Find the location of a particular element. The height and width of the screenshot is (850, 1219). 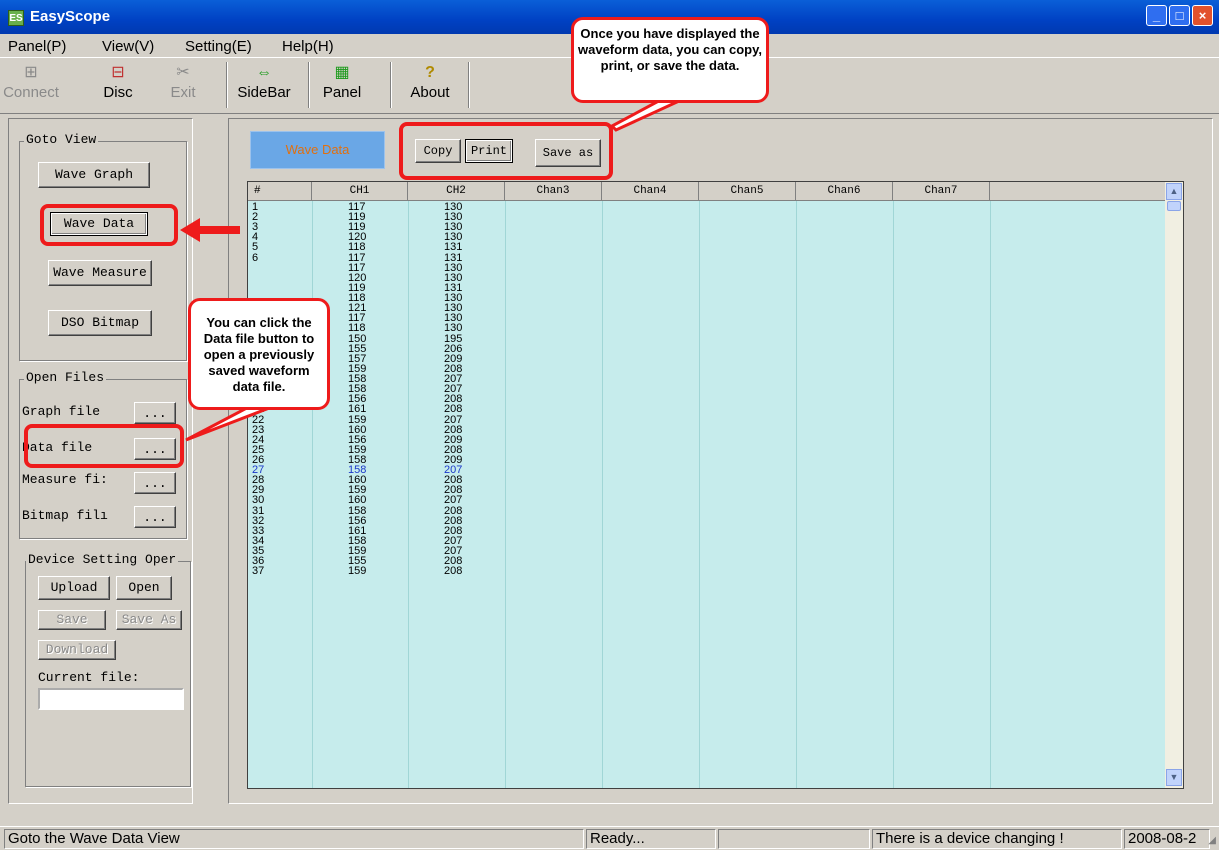

table-row: 4 120 130 is located at coordinates (713, 237).